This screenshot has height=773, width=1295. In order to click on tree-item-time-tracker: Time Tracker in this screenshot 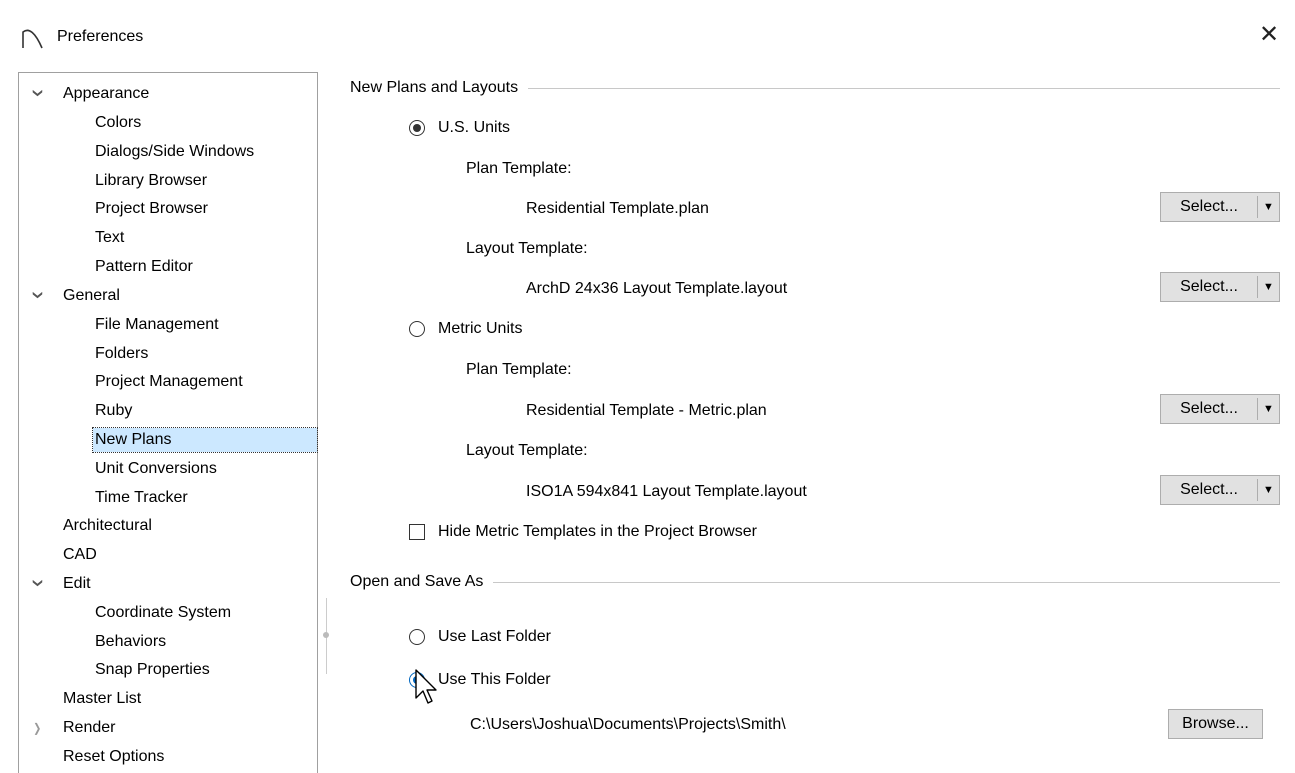, I will do `click(141, 498)`.